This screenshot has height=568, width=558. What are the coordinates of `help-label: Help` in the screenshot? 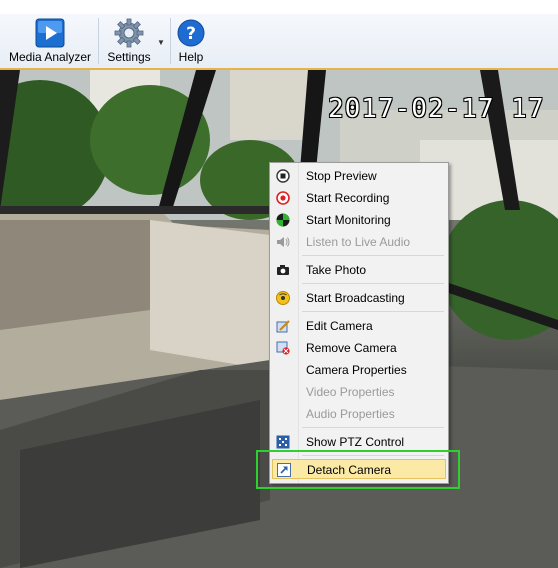 It's located at (191, 57).